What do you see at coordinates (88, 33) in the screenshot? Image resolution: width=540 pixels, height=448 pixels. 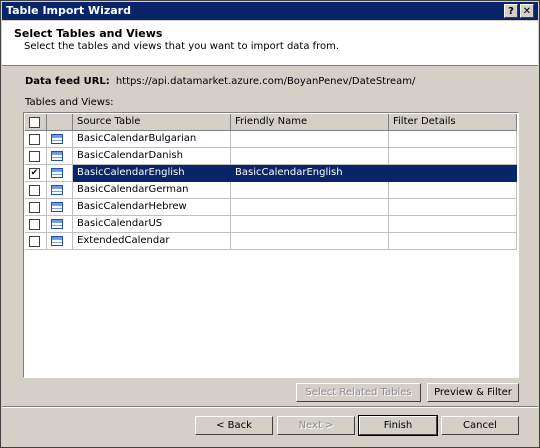 I see `page-title: Select Tables and Views` at bounding box center [88, 33].